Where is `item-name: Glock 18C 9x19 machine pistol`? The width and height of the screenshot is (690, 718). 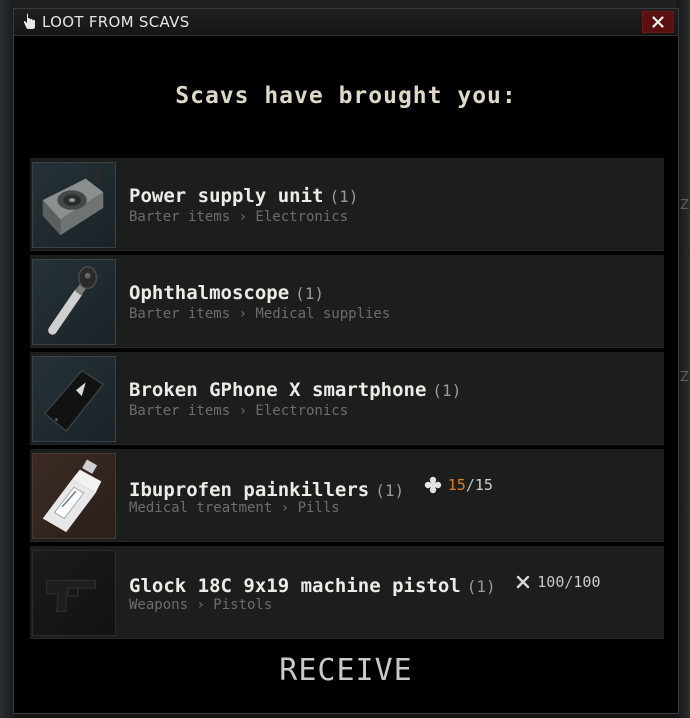 item-name: Glock 18C 9x19 machine pistol is located at coordinates (295, 586).